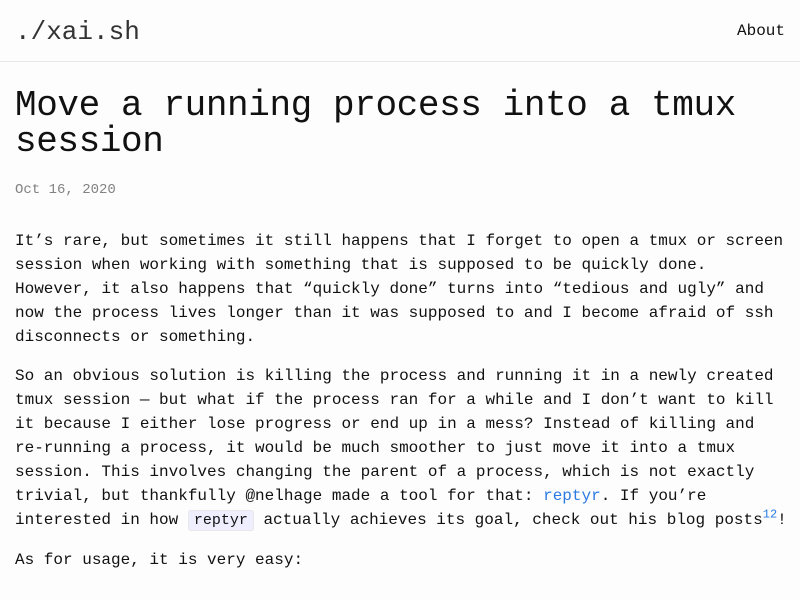 The width and height of the screenshot is (800, 600). Describe the element at coordinates (77, 32) in the screenshot. I see `site-title-link: ./xai.sh` at that location.